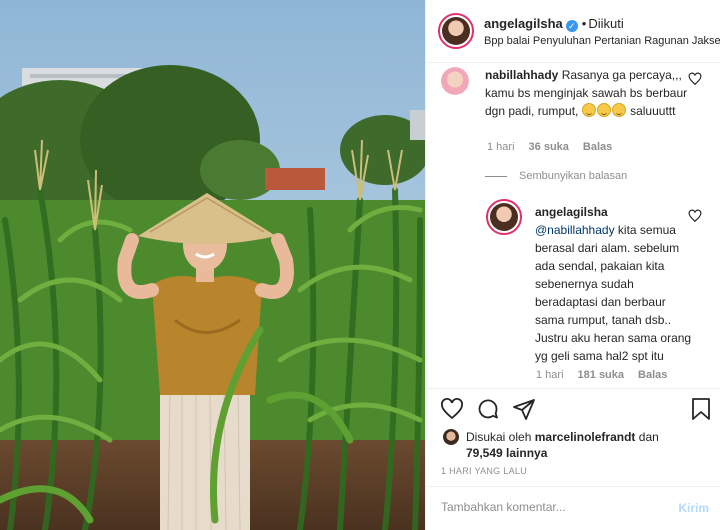 The height and width of the screenshot is (530, 720). What do you see at coordinates (695, 216) in the screenshot?
I see `reply-like-heart-icon` at bounding box center [695, 216].